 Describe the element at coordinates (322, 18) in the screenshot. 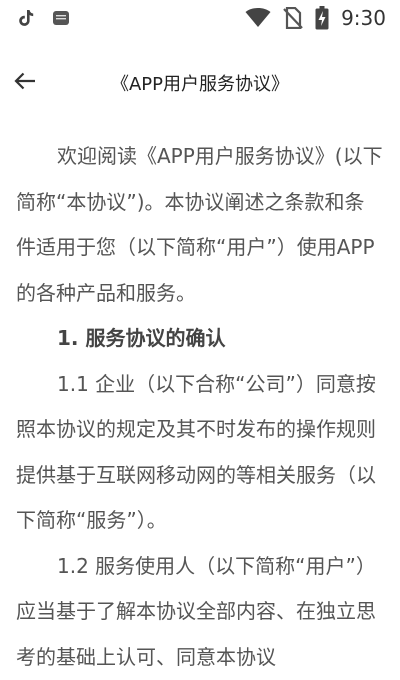

I see `battery-charging-icon` at that location.